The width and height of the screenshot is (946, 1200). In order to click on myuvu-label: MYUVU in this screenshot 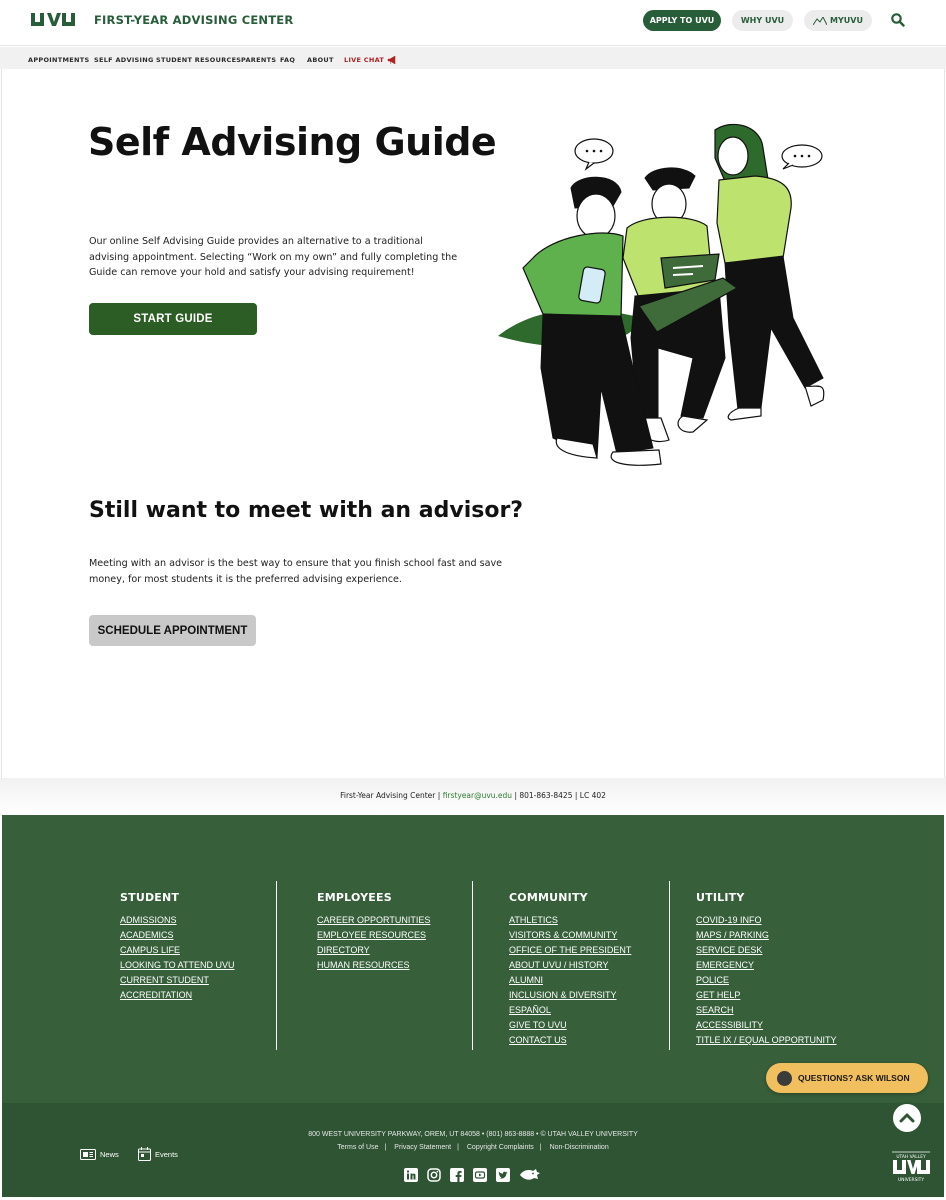, I will do `click(846, 20)`.